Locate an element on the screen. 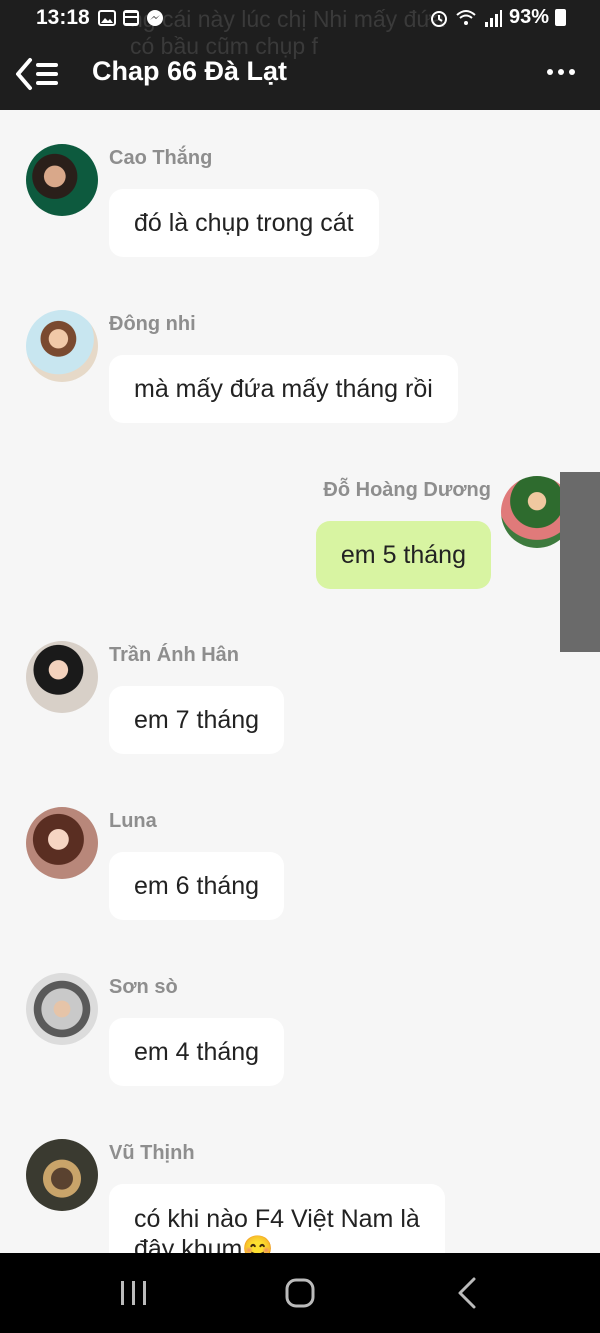 The width and height of the screenshot is (600, 1333). message-bubble: em 6 tháng is located at coordinates (197, 886).